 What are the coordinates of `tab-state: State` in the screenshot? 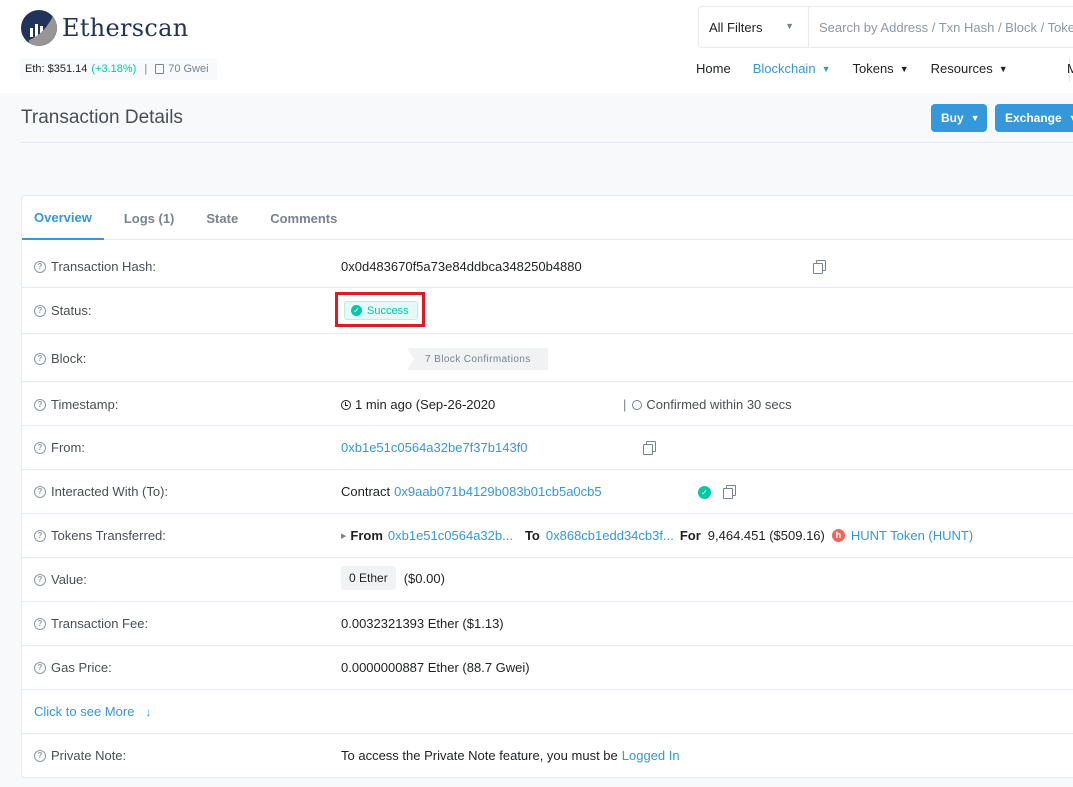 It's located at (222, 218).